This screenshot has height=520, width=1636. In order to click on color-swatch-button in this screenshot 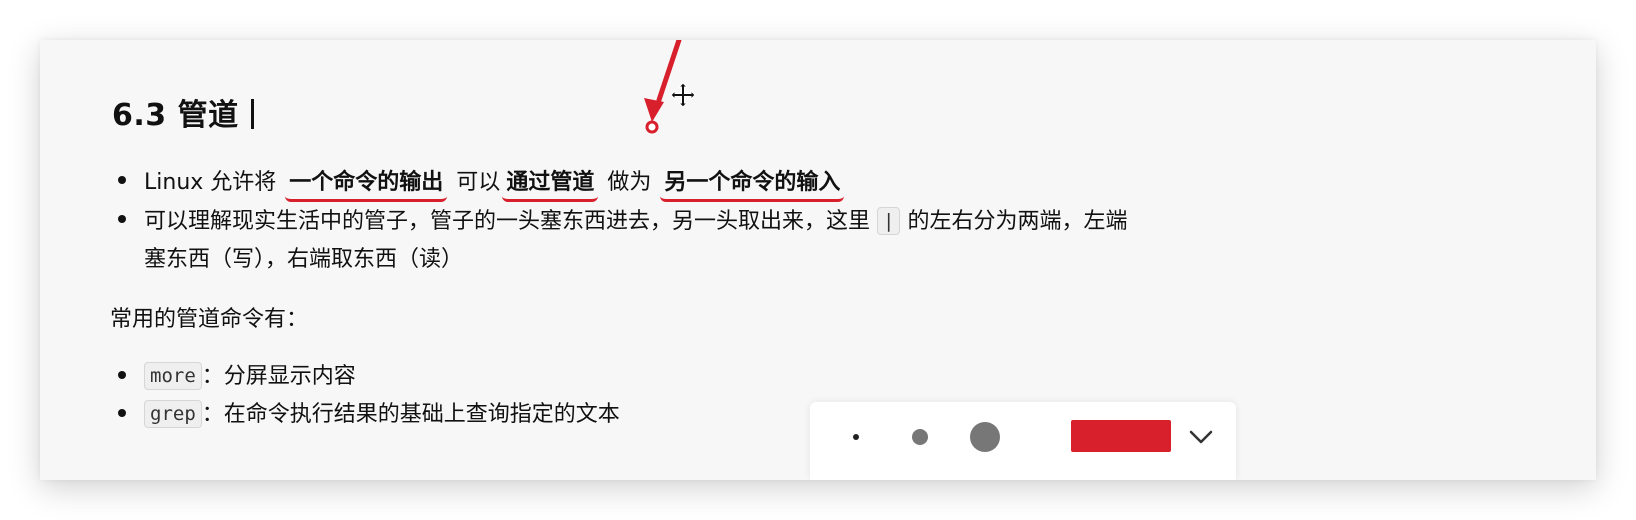, I will do `click(1121, 436)`.